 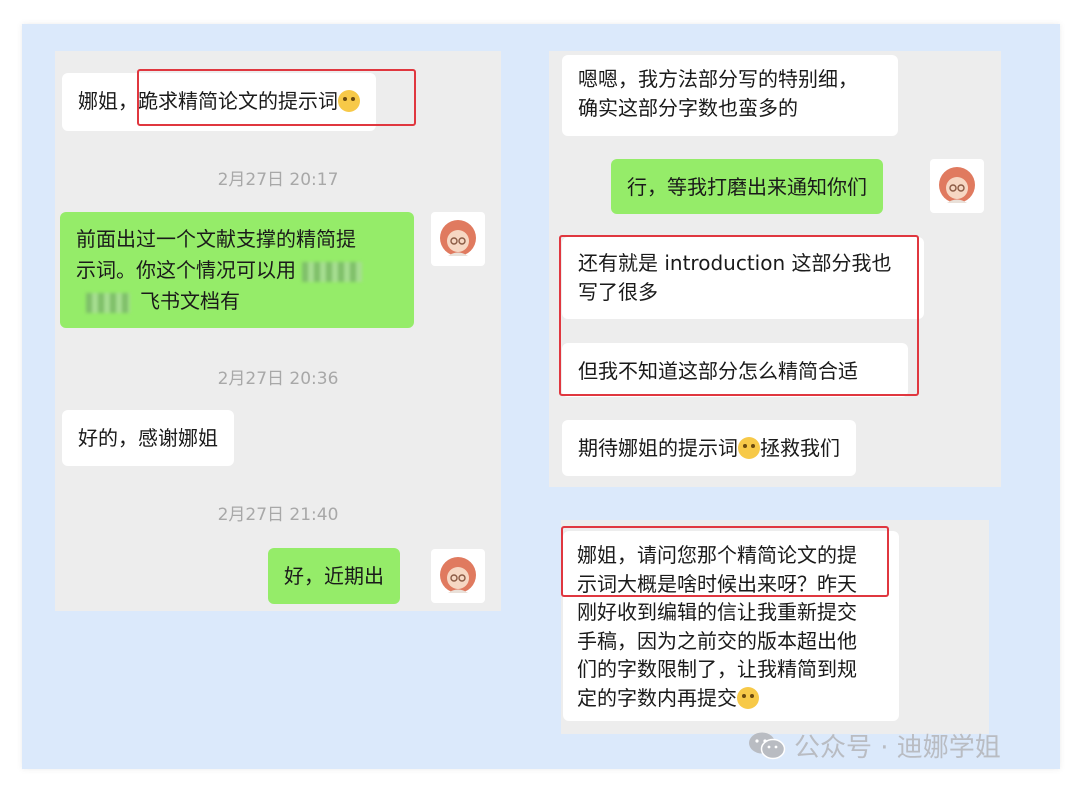 What do you see at coordinates (717, 612) in the screenshot?
I see `message-text: 刚好收到编辑的信让我重新提交` at bounding box center [717, 612].